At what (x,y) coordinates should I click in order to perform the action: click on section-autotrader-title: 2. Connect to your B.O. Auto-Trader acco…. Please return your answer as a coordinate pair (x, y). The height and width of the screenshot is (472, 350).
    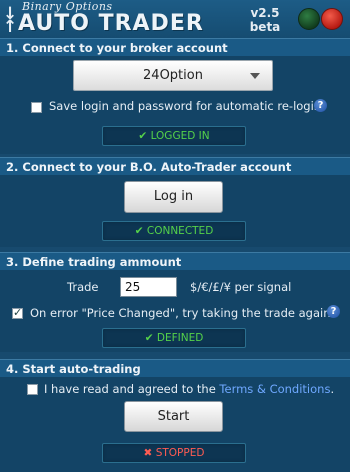
    Looking at the image, I should click on (175, 166).